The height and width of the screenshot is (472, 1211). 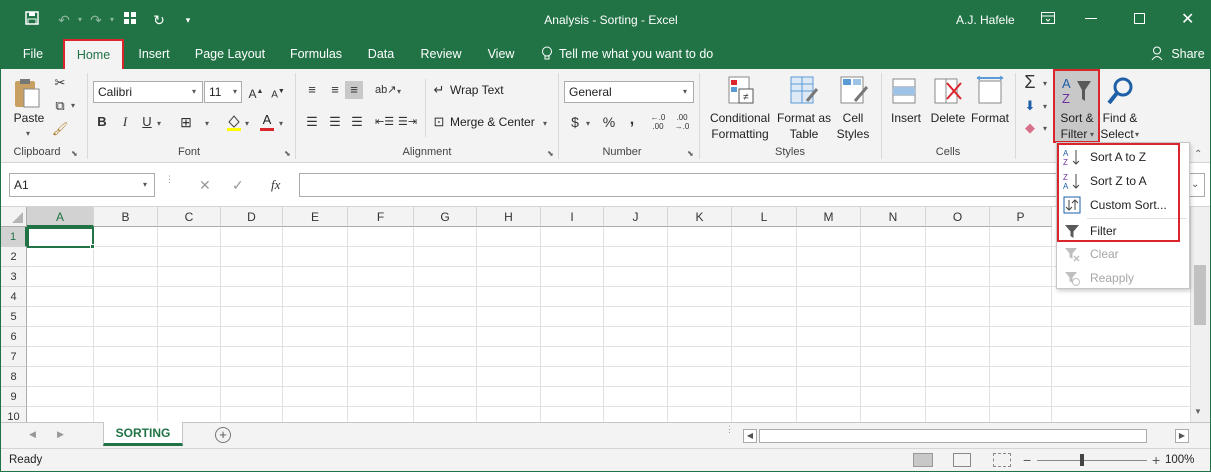 I want to click on zoom-level: 100%, so click(x=1179, y=460).